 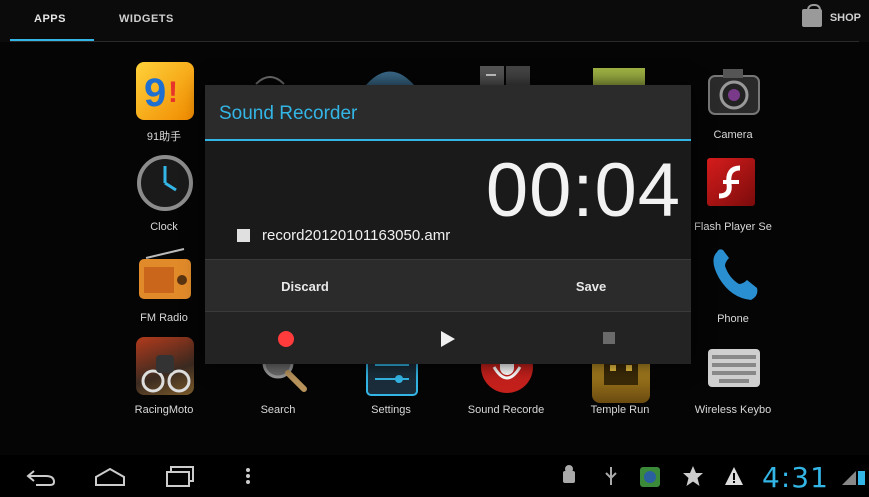 I want to click on phone-icon, so click(x=734, y=275).